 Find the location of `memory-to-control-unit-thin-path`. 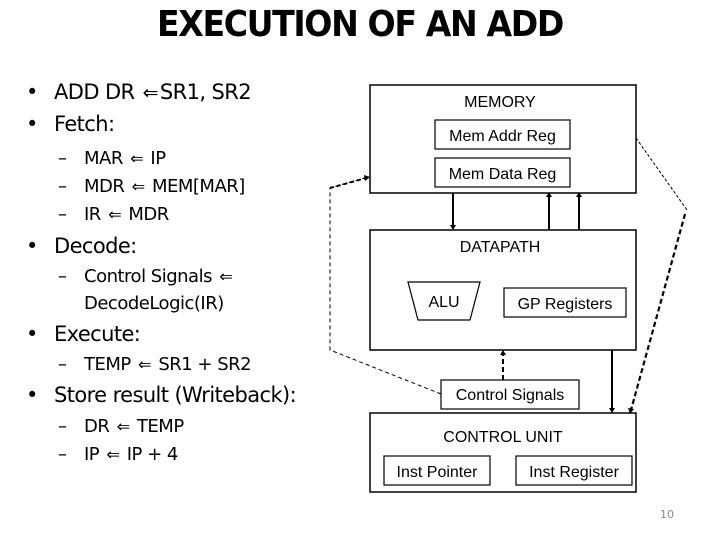

memory-to-control-unit-thin-path is located at coordinates (661, 174).